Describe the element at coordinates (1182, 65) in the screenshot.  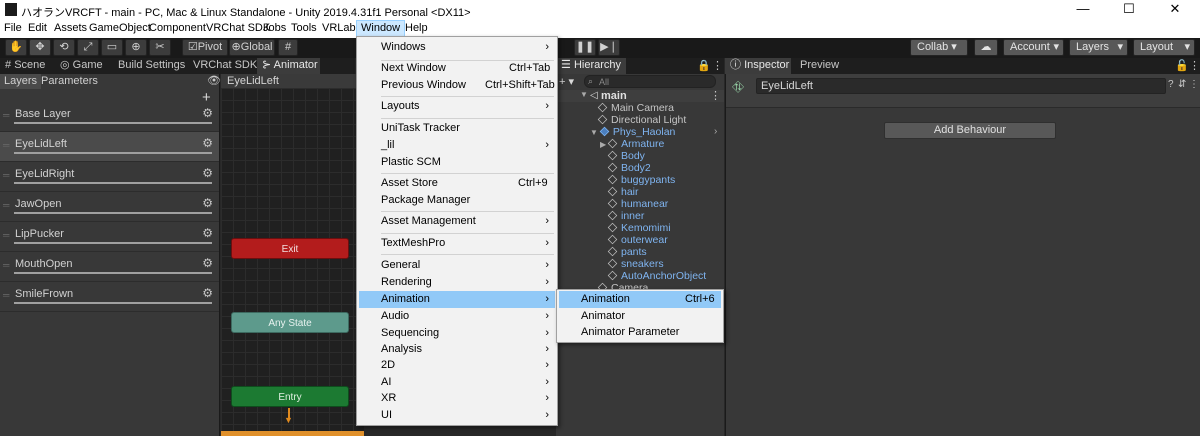
I see `lock-icon: 🔓` at that location.